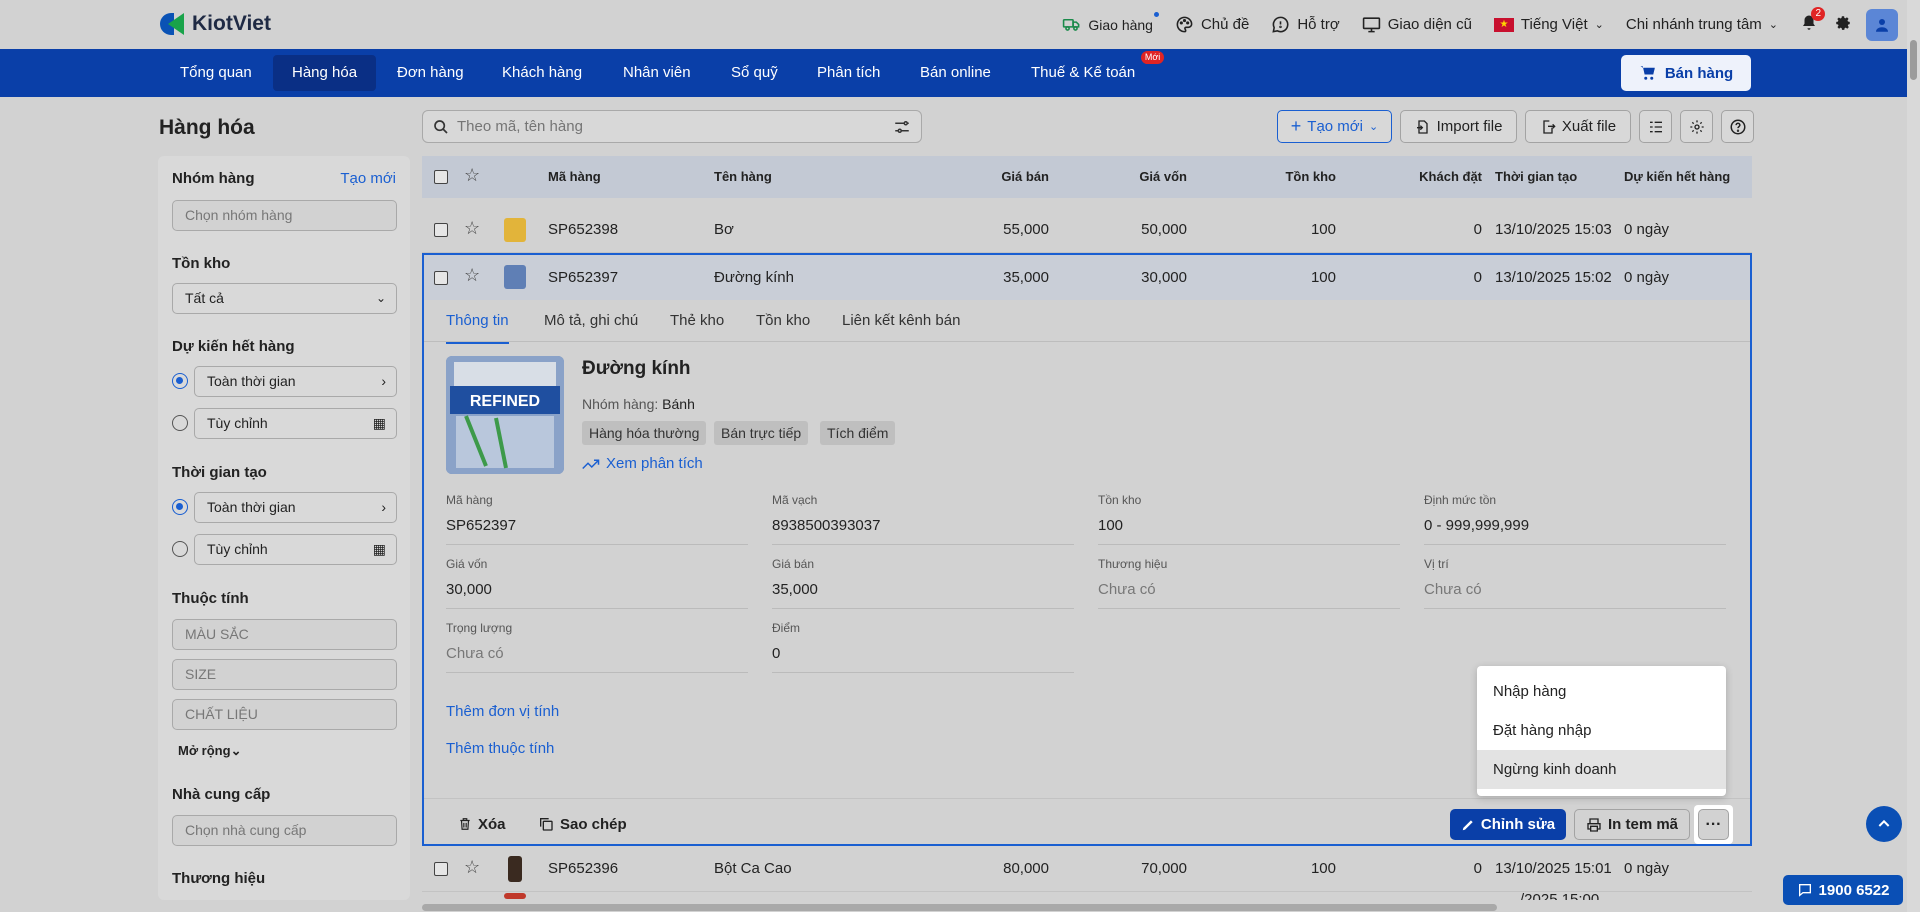 This screenshot has height=912, width=1920. What do you see at coordinates (295, 381) in the screenshot?
I see `expiry-all-option: Toàn thời gian ›` at bounding box center [295, 381].